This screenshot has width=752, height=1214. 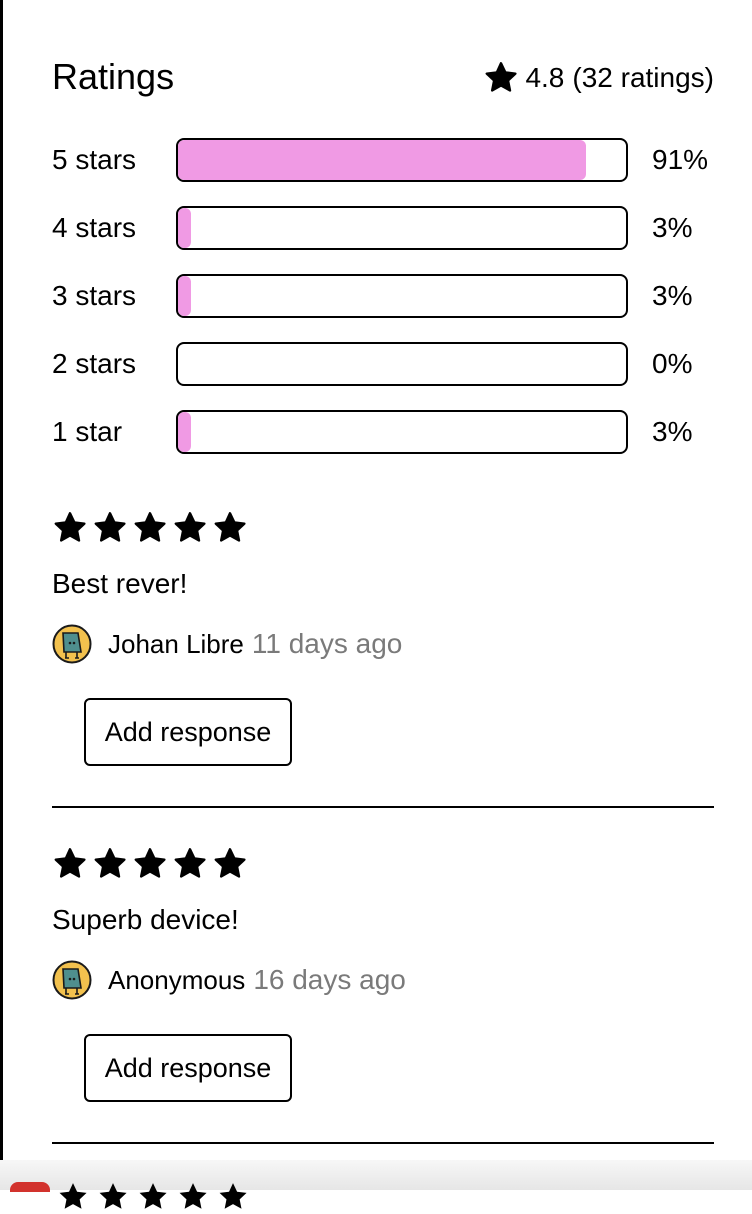 I want to click on rating-row: 3 stars 3%, so click(x=383, y=296).